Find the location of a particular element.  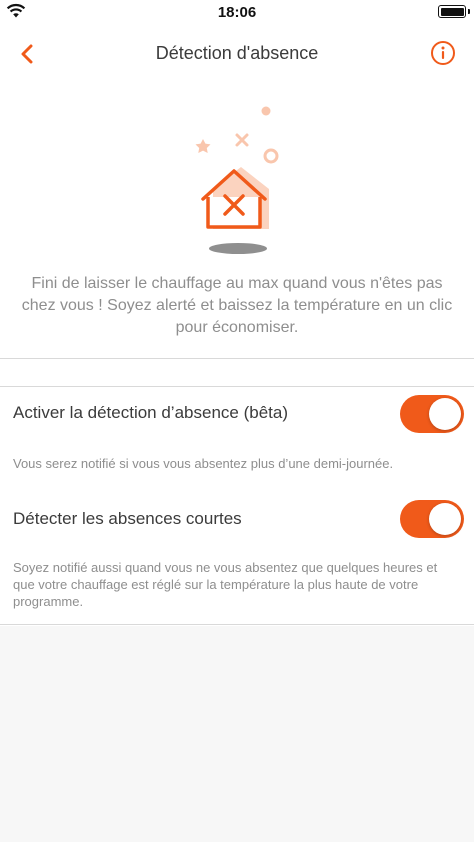

back-button is located at coordinates (27, 54).